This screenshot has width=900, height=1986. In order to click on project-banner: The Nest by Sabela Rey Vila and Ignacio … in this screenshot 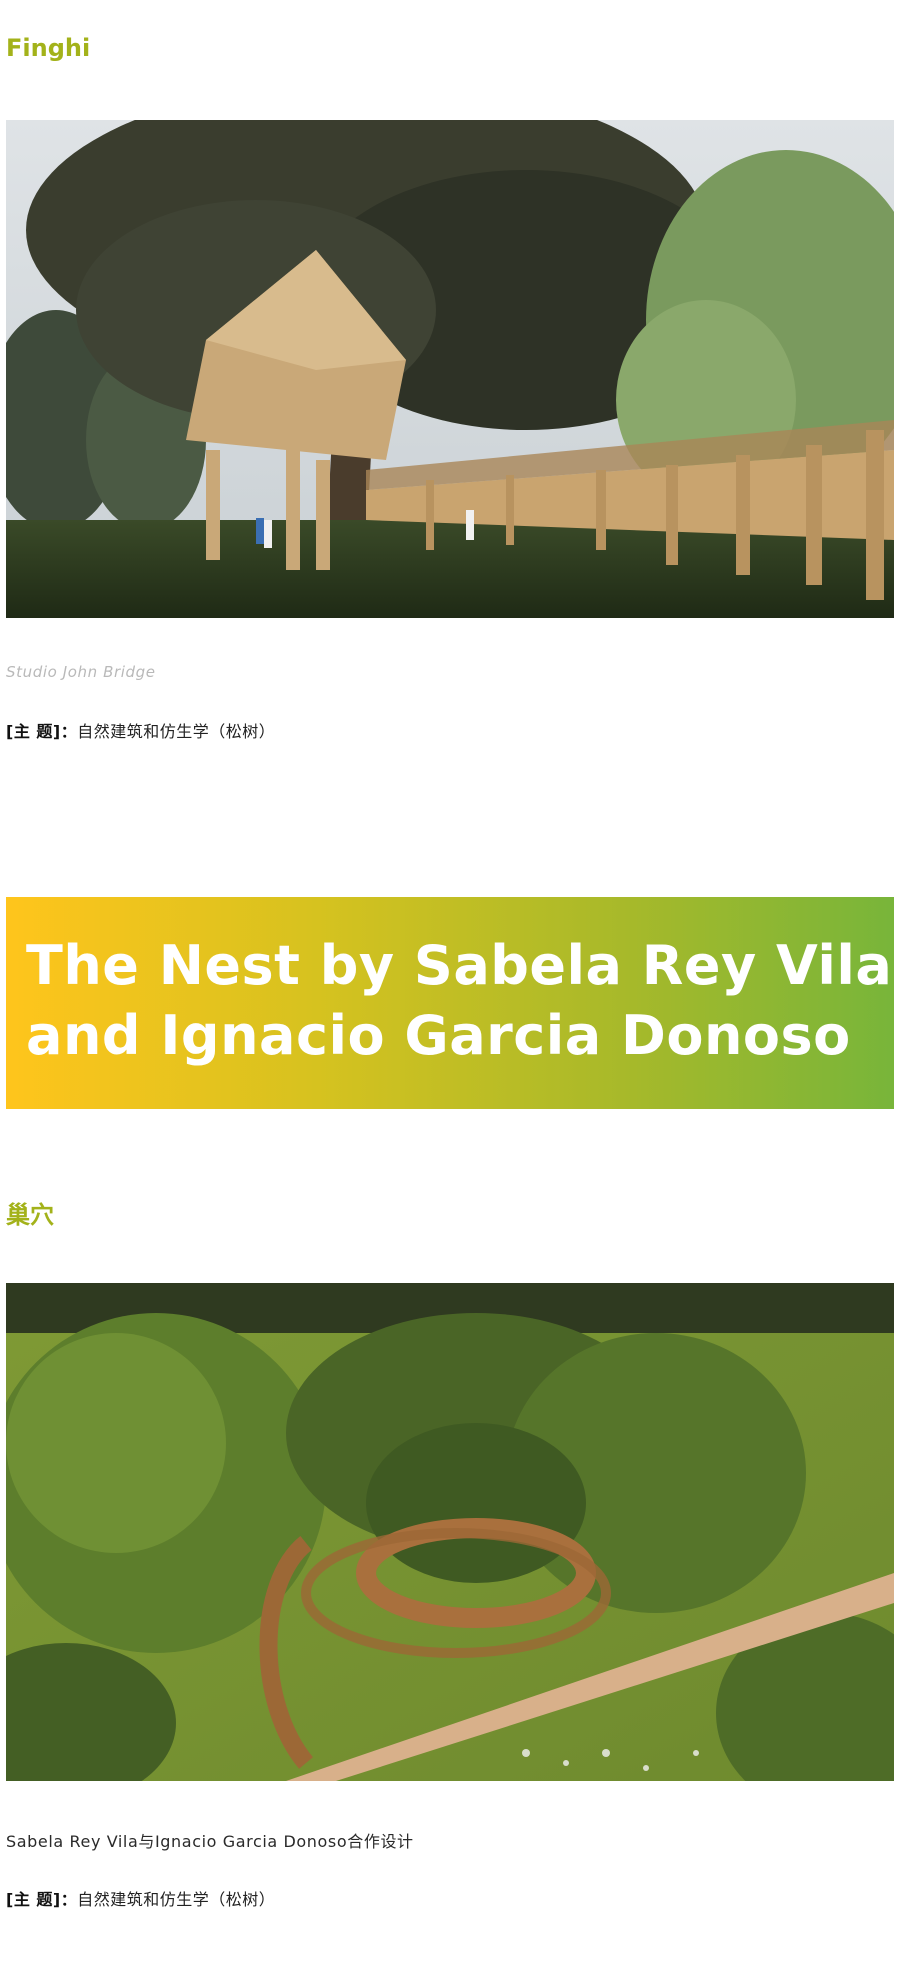, I will do `click(450, 1003)`.